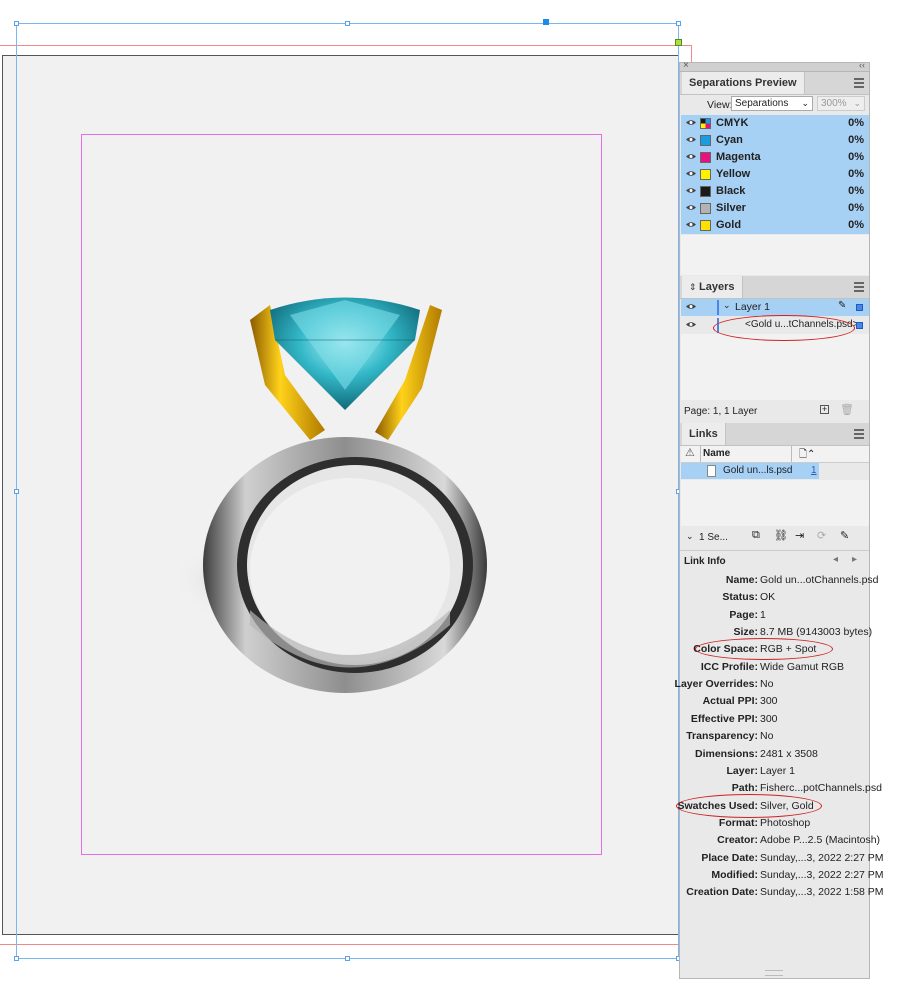 The width and height of the screenshot is (902, 999). What do you see at coordinates (862, 65) in the screenshot?
I see `collapse-panel-icon: ‹‹` at bounding box center [862, 65].